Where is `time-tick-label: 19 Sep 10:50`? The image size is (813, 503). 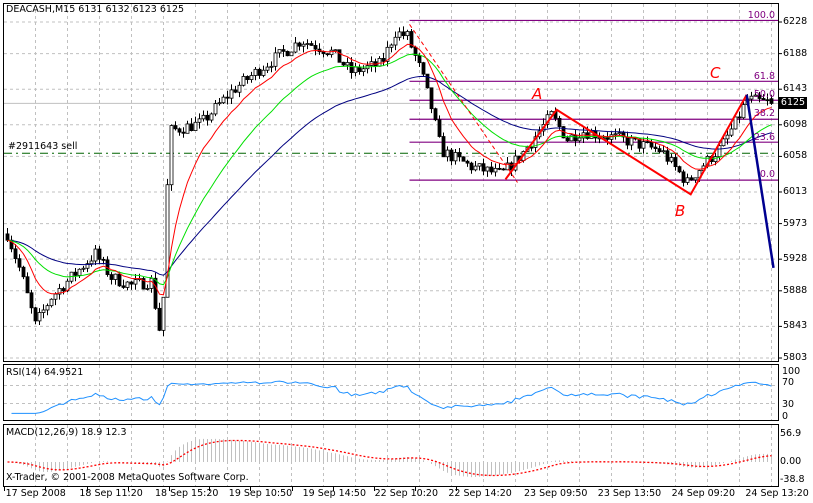
time-tick-label: 19 Sep 10:50 is located at coordinates (260, 493).